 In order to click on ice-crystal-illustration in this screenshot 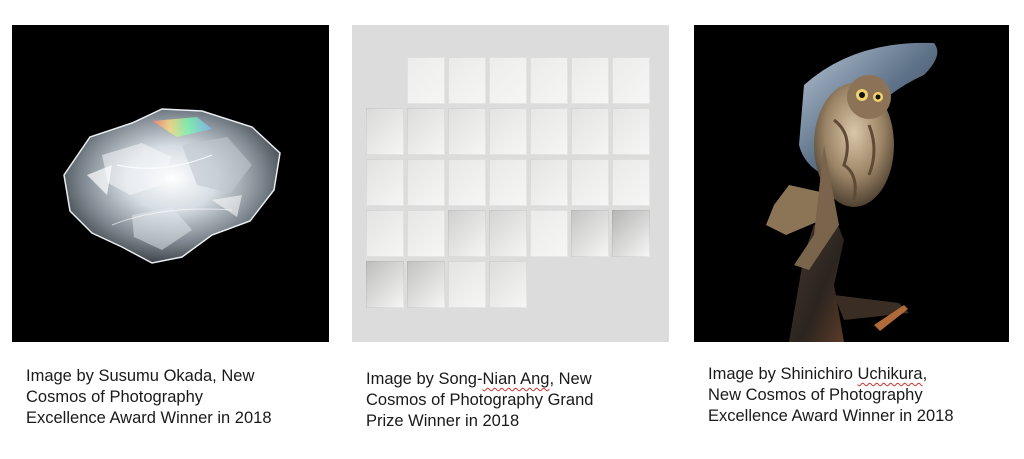, I will do `click(172, 186)`.